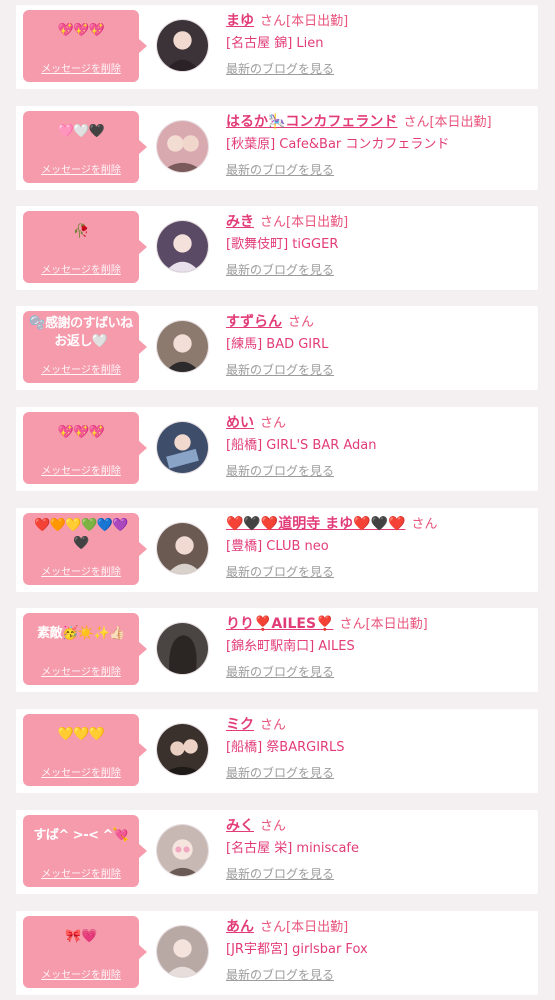 The height and width of the screenshot is (1000, 555). Describe the element at coordinates (81, 534) in the screenshot. I see `message-text: ❤️🧡💛💚💙💜 🖤` at that location.